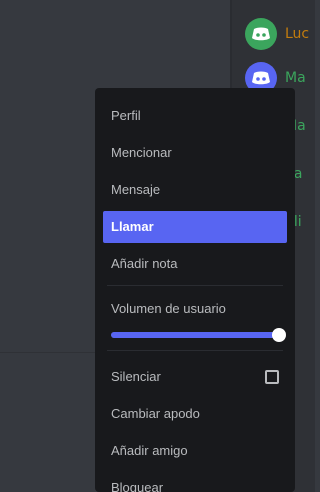 The height and width of the screenshot is (492, 320). Describe the element at coordinates (195, 153) in the screenshot. I see `menu-item-mention: Mencionar` at that location.